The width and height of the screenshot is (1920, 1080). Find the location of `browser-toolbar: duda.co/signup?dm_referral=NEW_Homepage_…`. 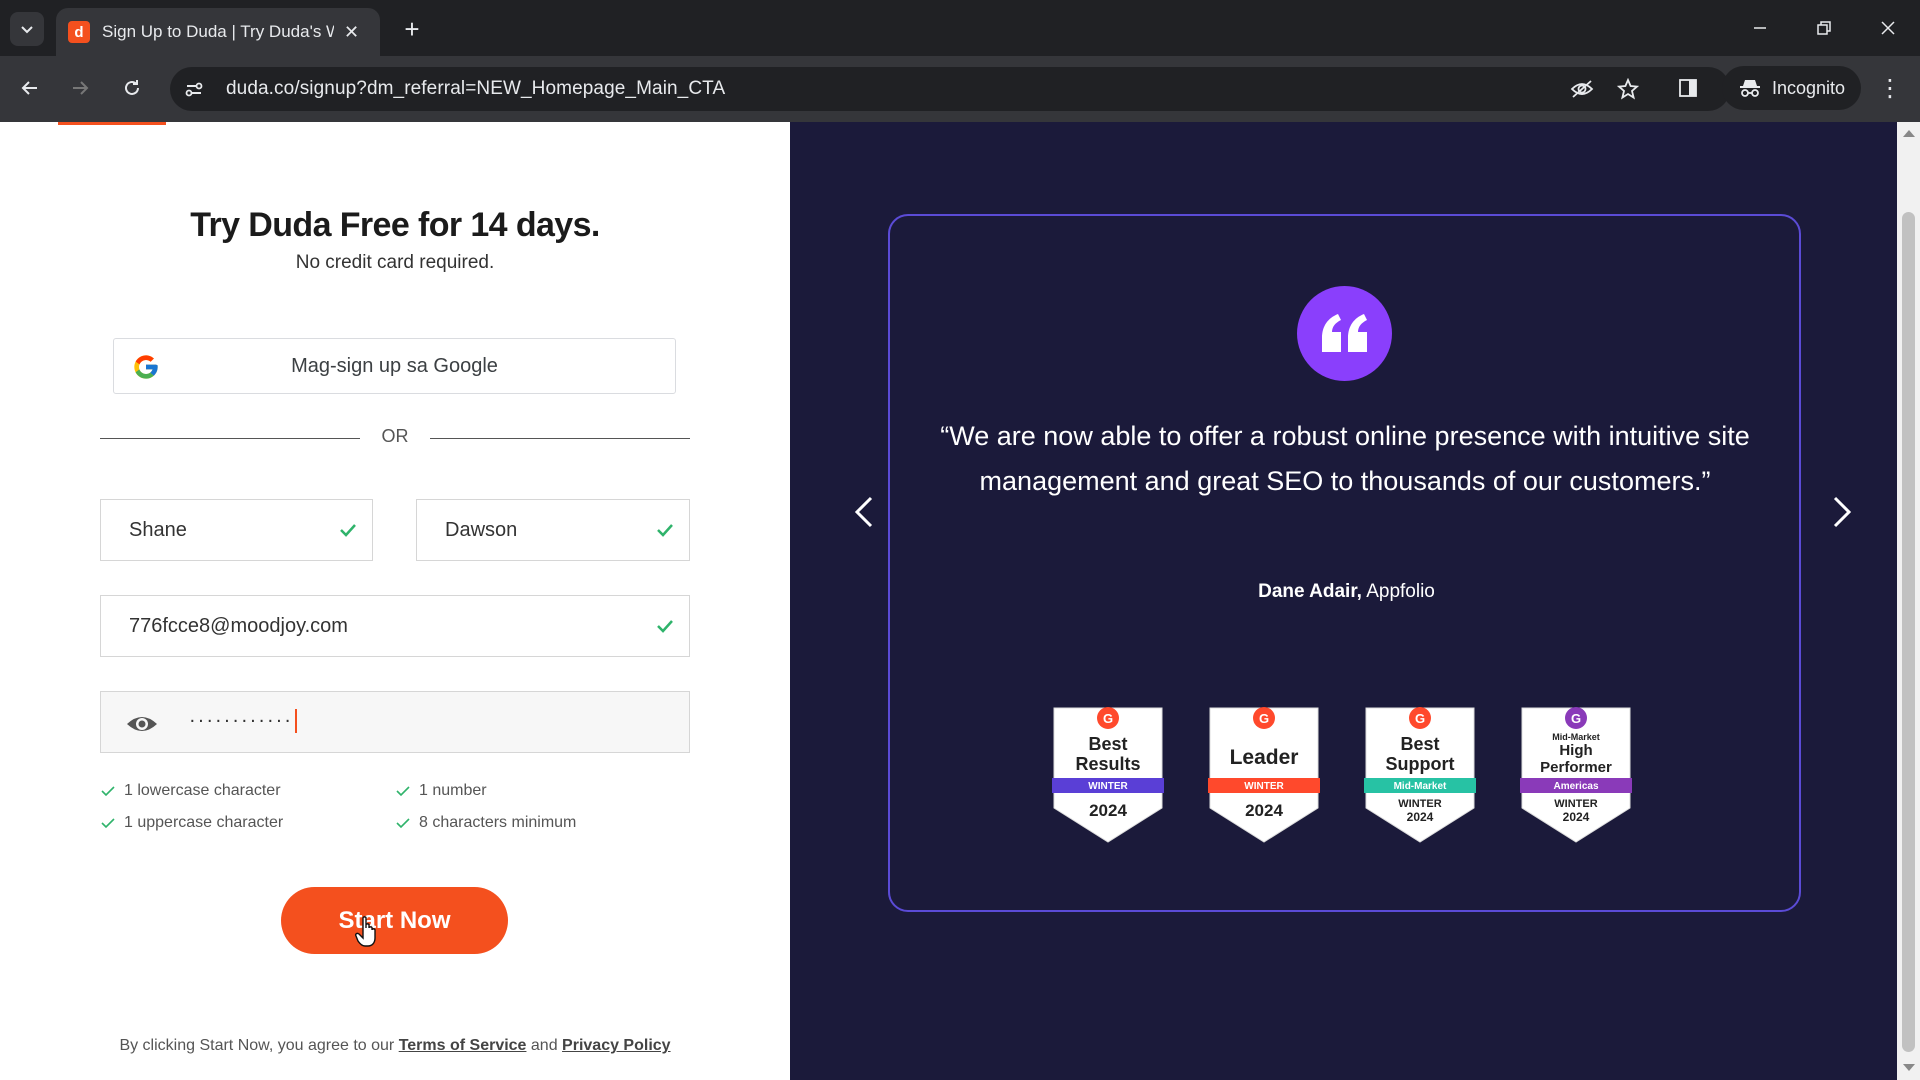

browser-toolbar: duda.co/signup?dm_referral=NEW_Homepage_… is located at coordinates (960, 89).